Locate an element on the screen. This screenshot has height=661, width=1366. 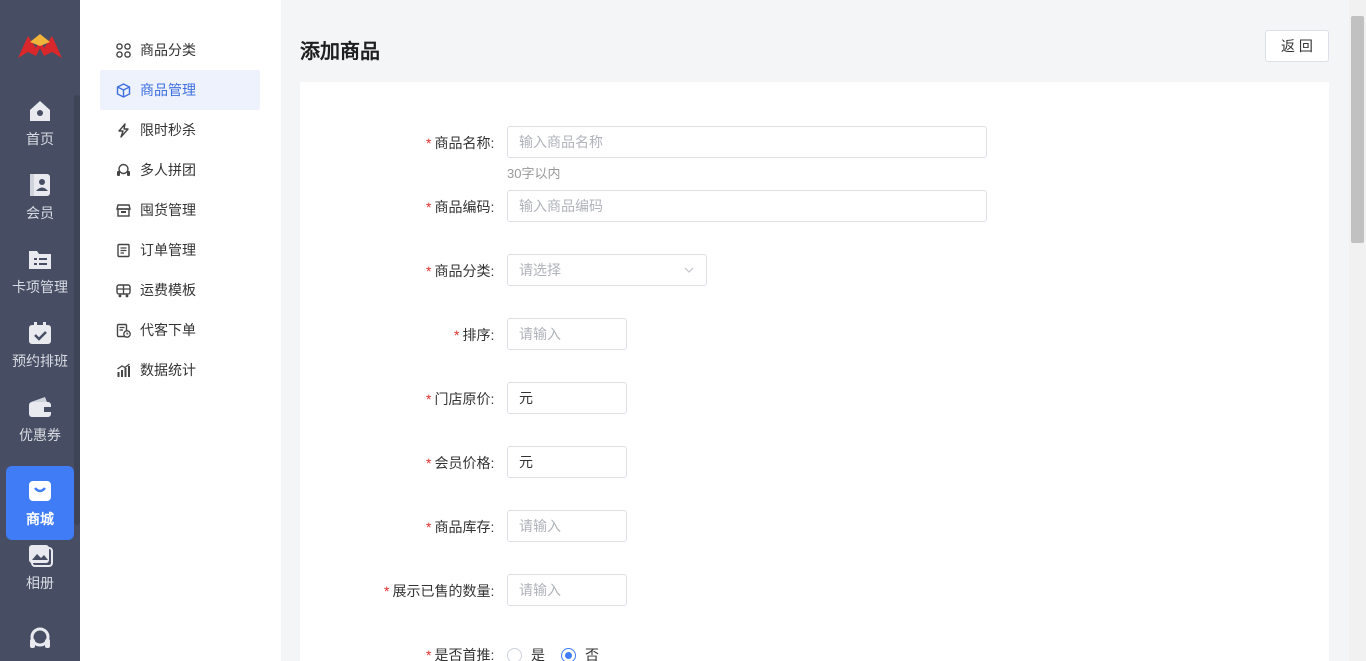
rail-item-label: 卡项管理 is located at coordinates (40, 287).